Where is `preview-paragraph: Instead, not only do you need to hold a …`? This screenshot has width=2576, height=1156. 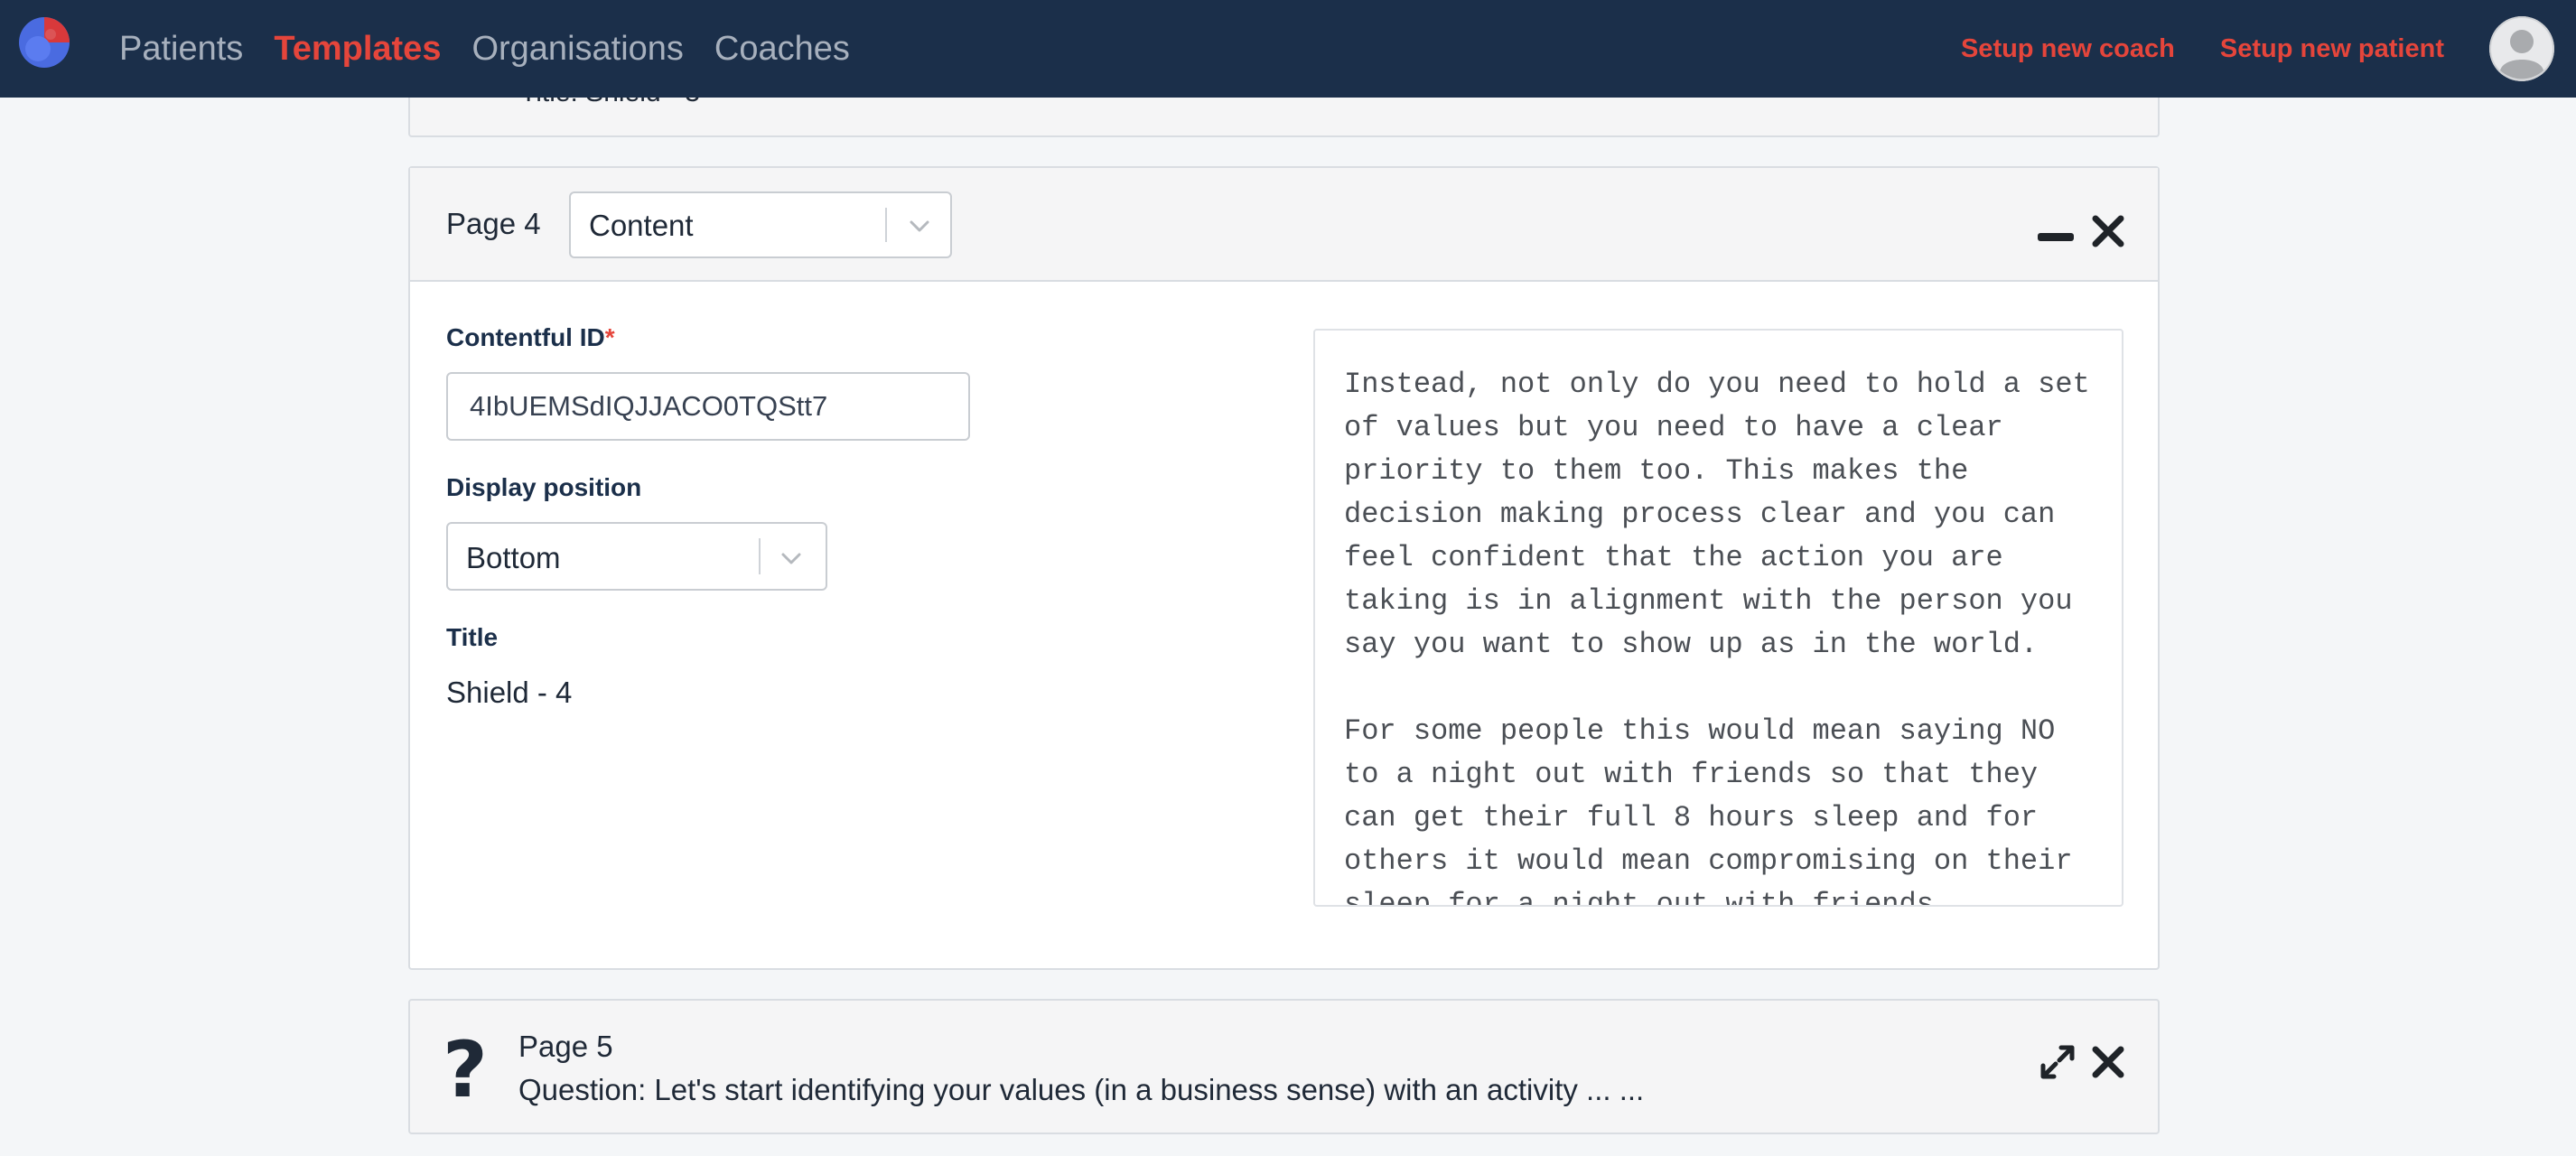 preview-paragraph: Instead, not only do you need to hold a … is located at coordinates (1717, 514).